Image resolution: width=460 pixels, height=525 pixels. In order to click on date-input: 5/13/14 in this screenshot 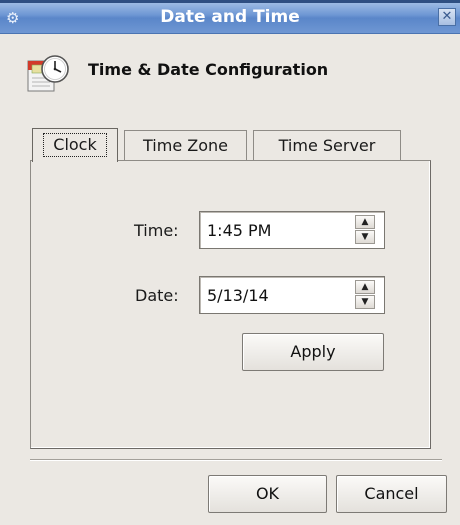, I will do `click(238, 295)`.